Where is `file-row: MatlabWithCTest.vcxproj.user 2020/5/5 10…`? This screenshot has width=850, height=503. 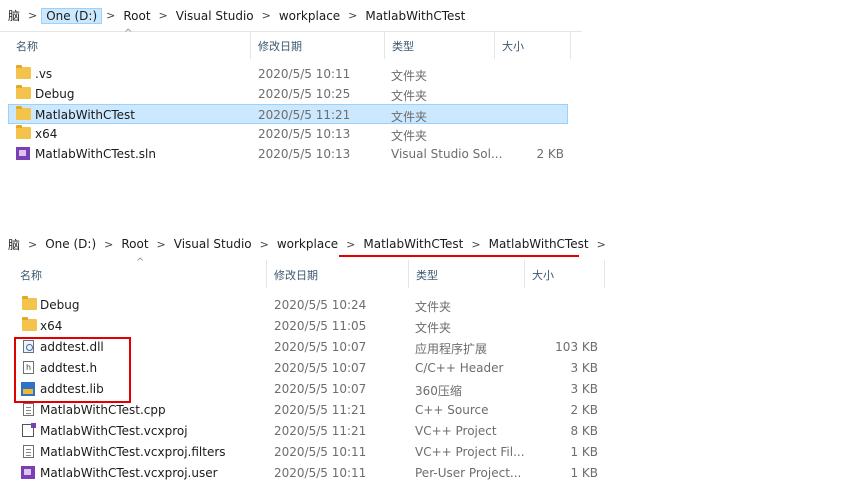 file-row: MatlabWithCTest.vcxproj.user 2020/5/5 10… is located at coordinates (308, 473).